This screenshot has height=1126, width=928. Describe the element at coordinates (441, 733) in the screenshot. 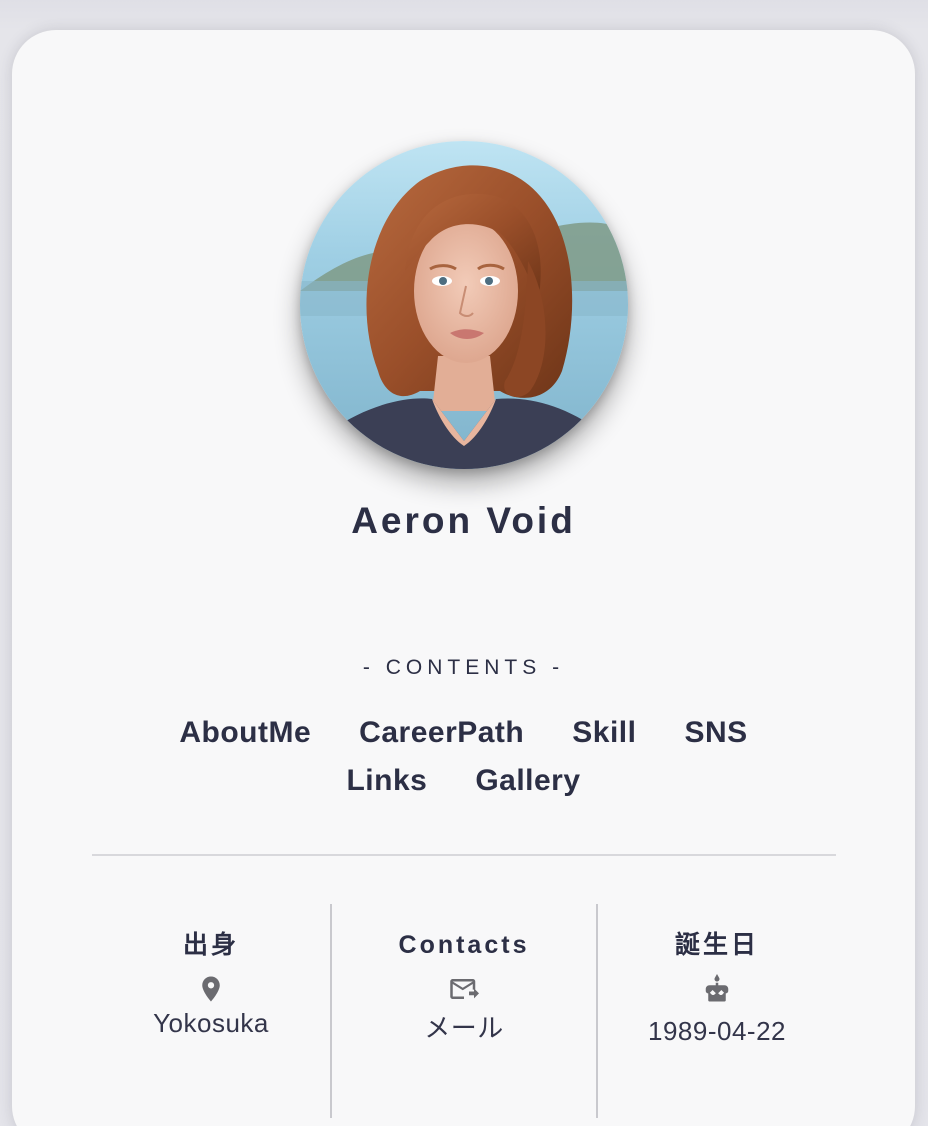

I see `nav-link-careerpath: CareerPath` at that location.